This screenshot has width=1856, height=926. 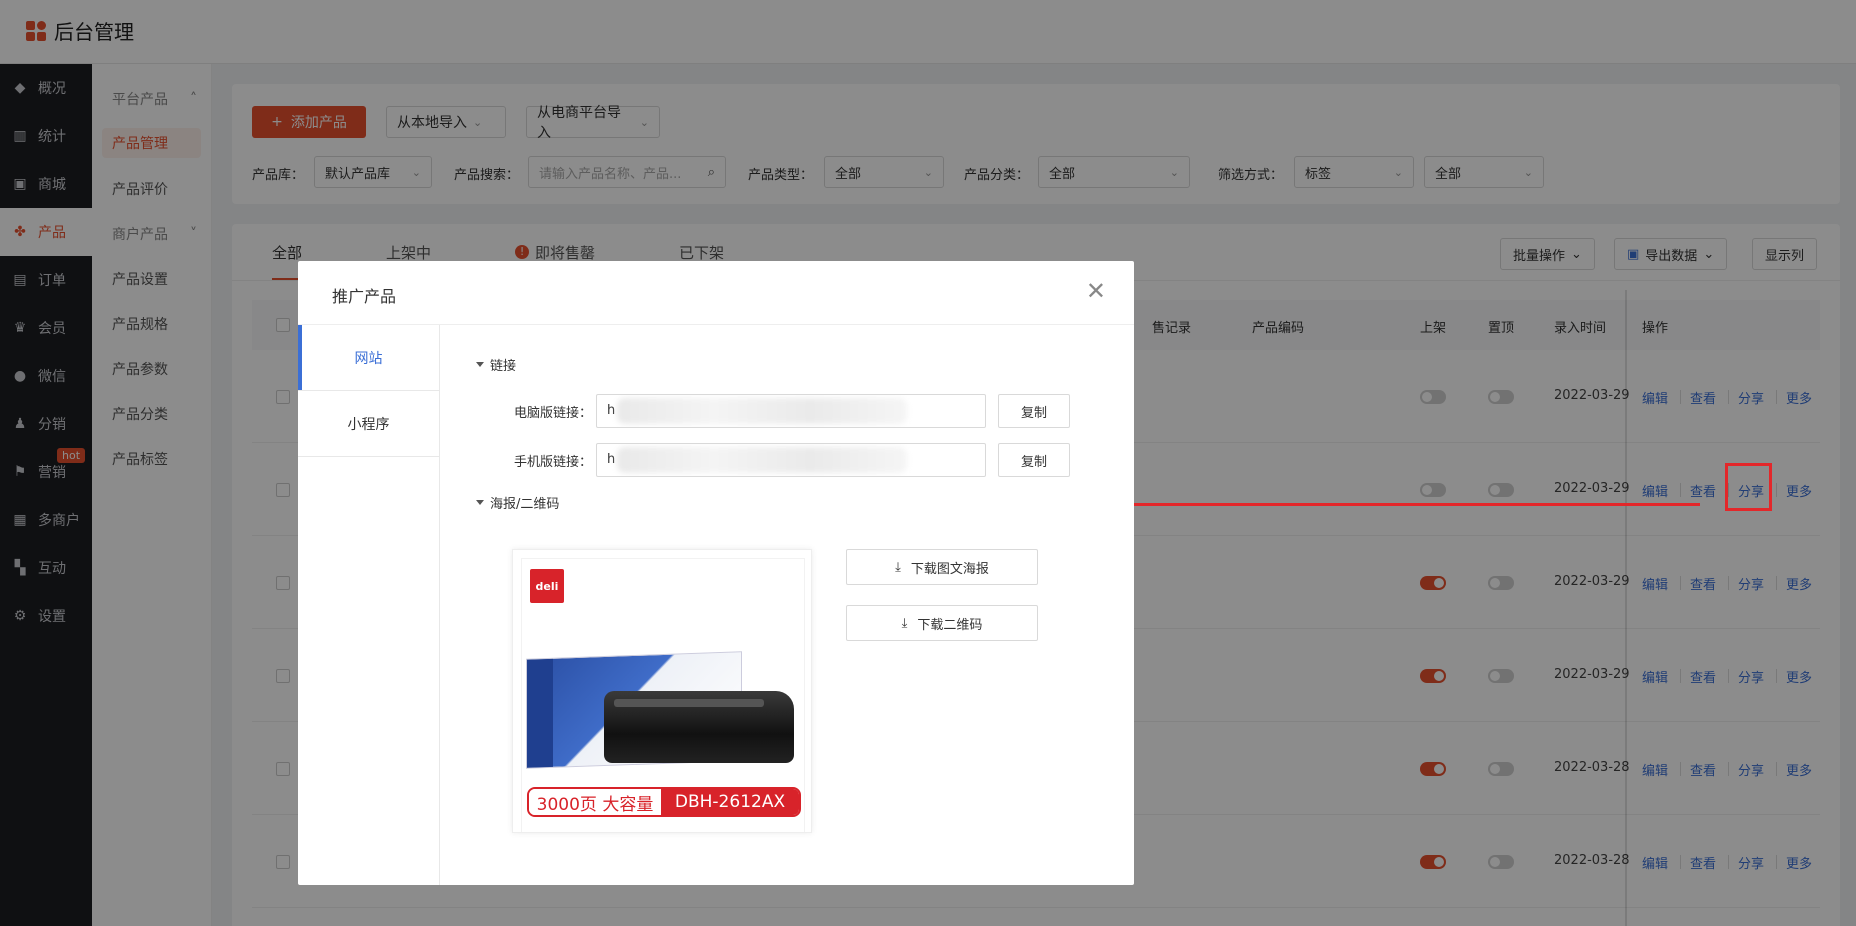 What do you see at coordinates (553, 413) in the screenshot?
I see `pc-link-label: 电脑版链接：` at bounding box center [553, 413].